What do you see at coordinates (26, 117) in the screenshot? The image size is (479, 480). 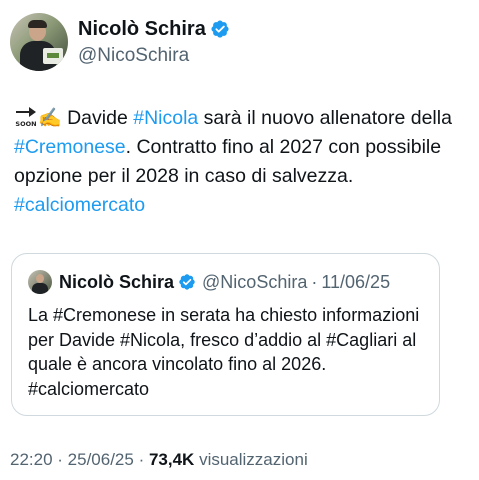 I see `soon-arrow-icon: SOON` at bounding box center [26, 117].